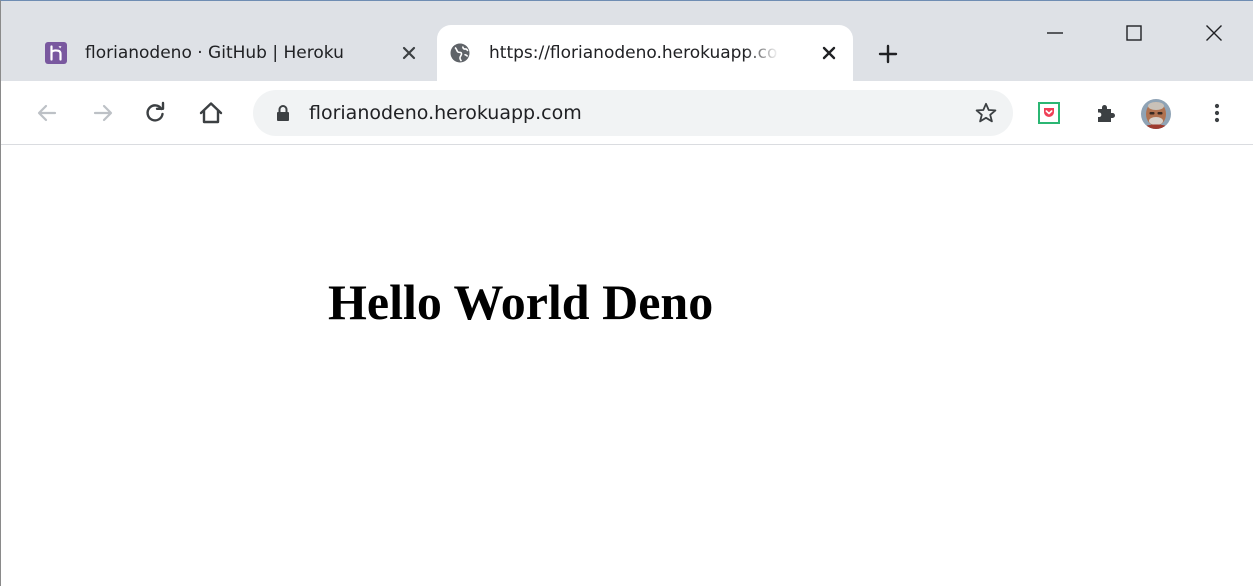  What do you see at coordinates (460, 53) in the screenshot?
I see `globe-icon` at bounding box center [460, 53].